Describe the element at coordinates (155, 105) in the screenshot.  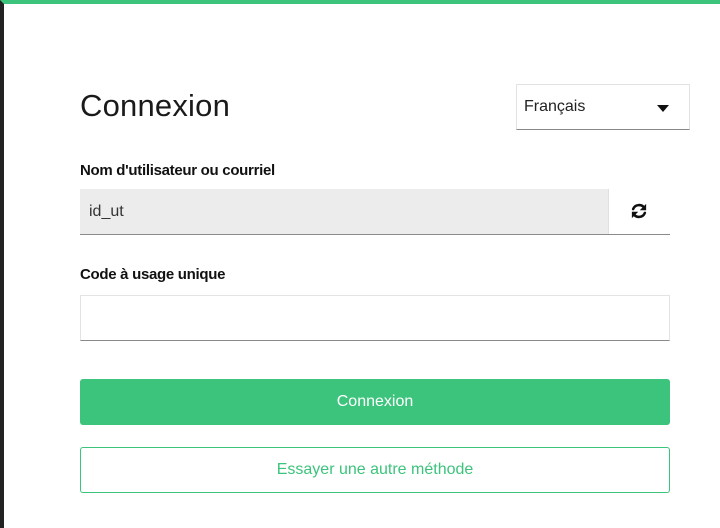
I see `page-title: Connexion` at that location.